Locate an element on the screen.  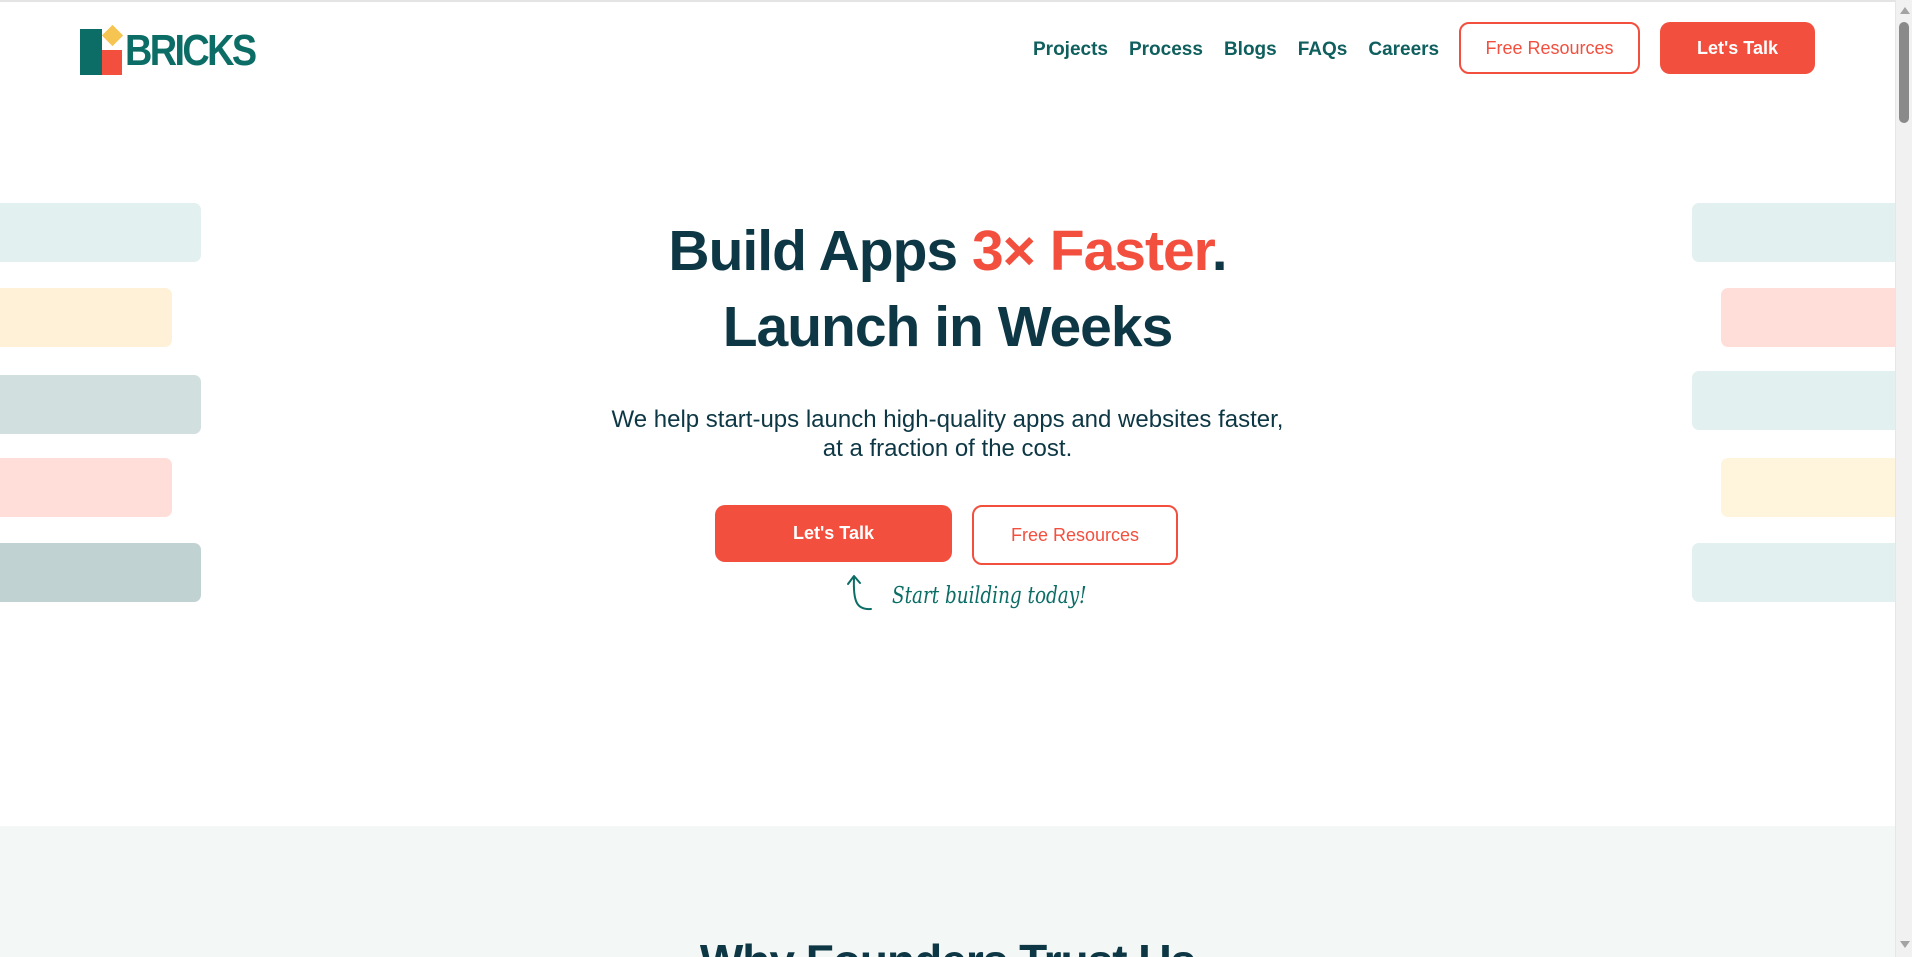
nav-projects: Projects is located at coordinates (1070, 50).